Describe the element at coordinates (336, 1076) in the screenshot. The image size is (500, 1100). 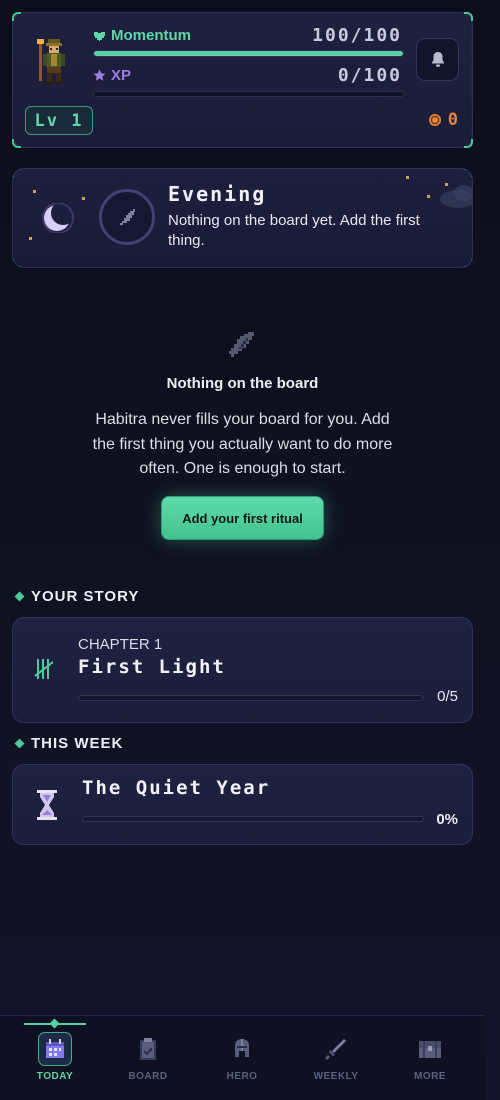
I see `nav-label: WEEKLY` at that location.